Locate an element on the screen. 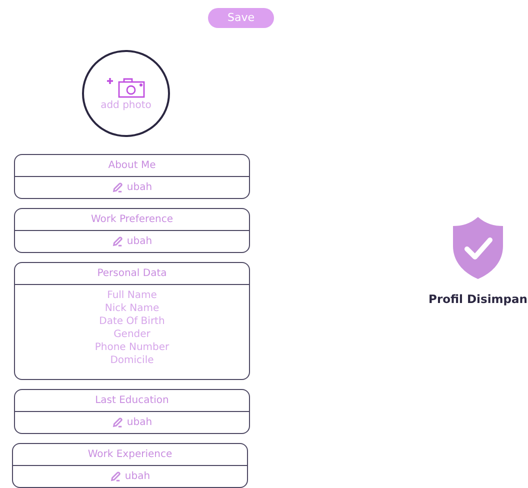  save-button: Save is located at coordinates (241, 18).